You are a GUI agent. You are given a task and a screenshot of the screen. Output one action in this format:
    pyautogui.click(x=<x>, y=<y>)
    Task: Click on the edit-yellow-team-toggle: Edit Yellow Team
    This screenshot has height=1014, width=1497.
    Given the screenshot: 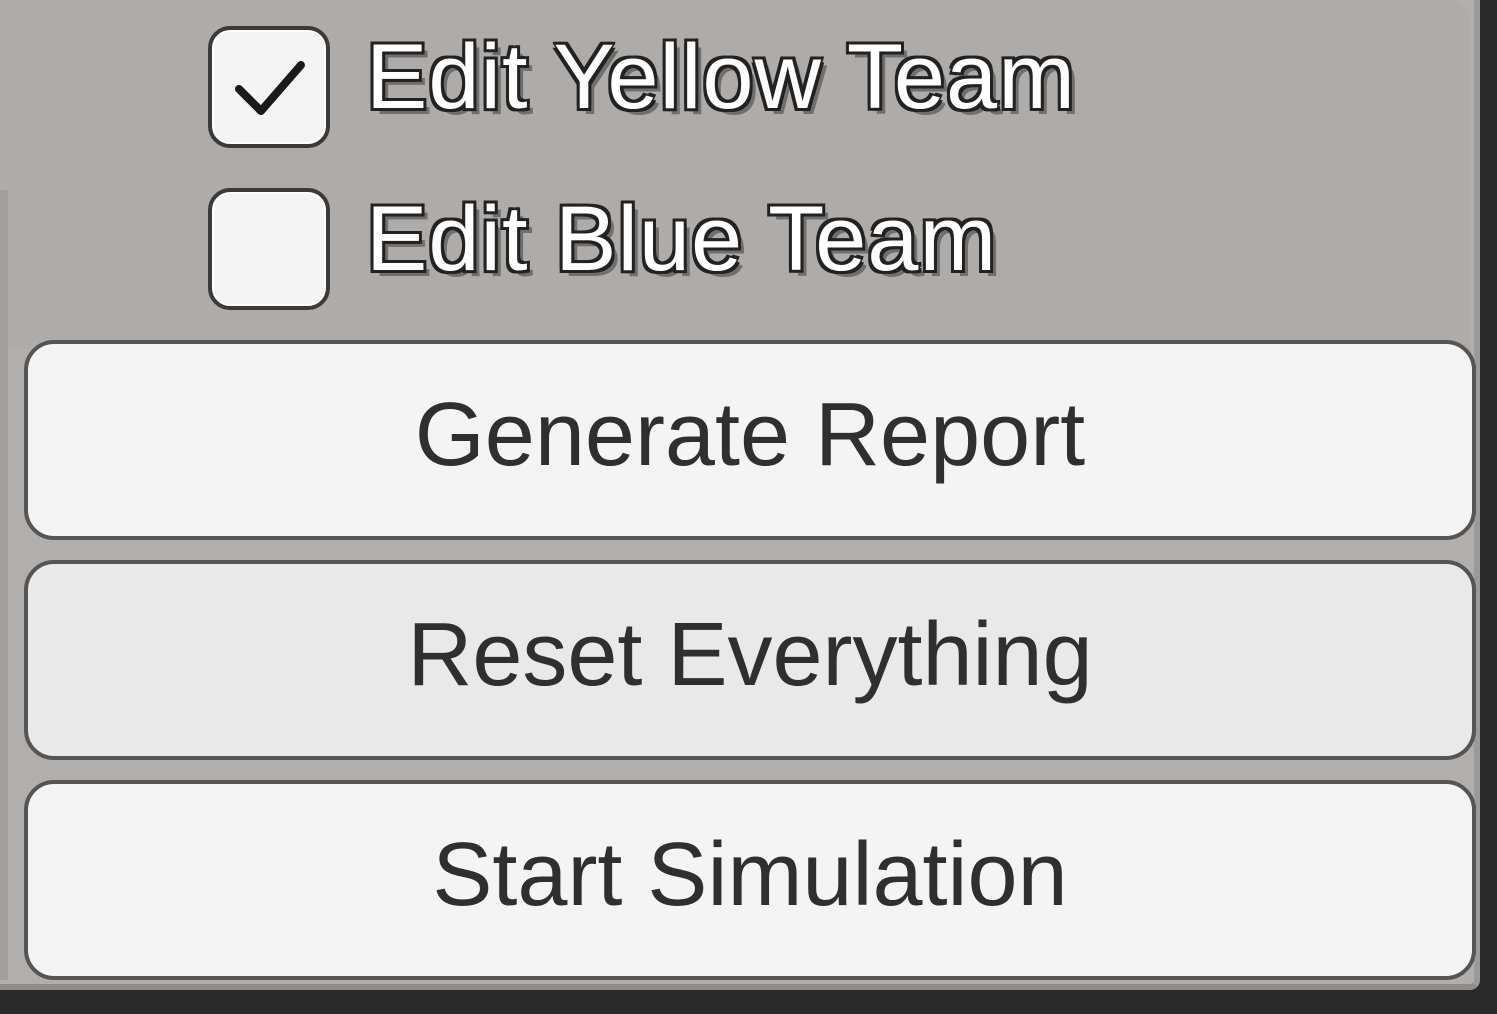 What is the action you would take?
    pyautogui.click(x=642, y=87)
    